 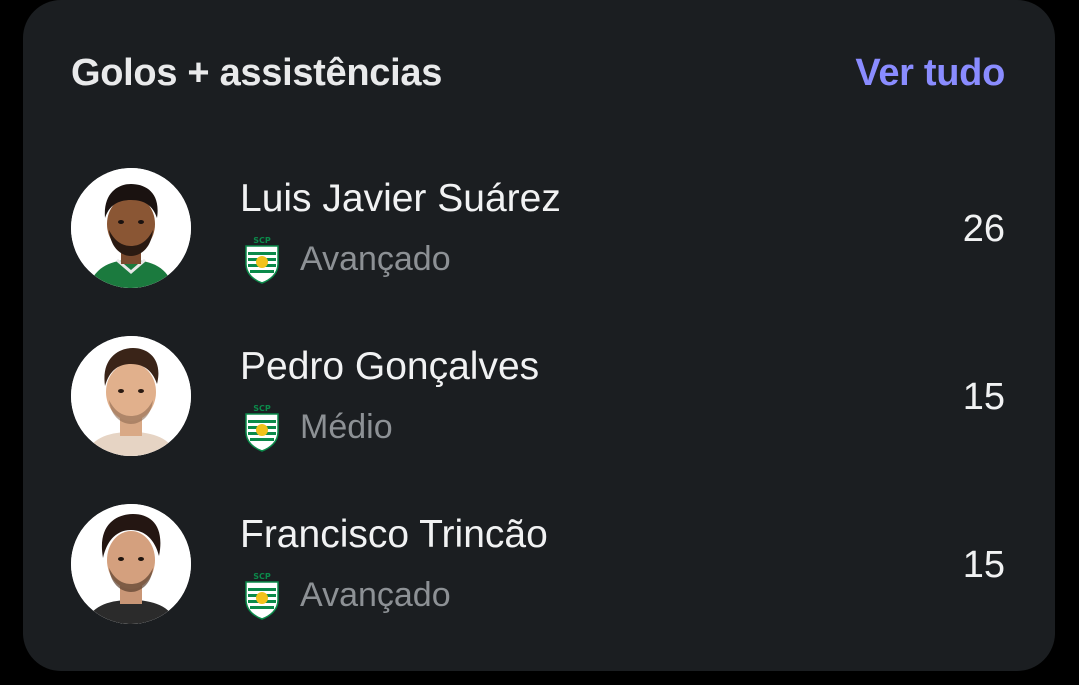 What do you see at coordinates (394, 534) in the screenshot?
I see `player-name: Francisco Trincão` at bounding box center [394, 534].